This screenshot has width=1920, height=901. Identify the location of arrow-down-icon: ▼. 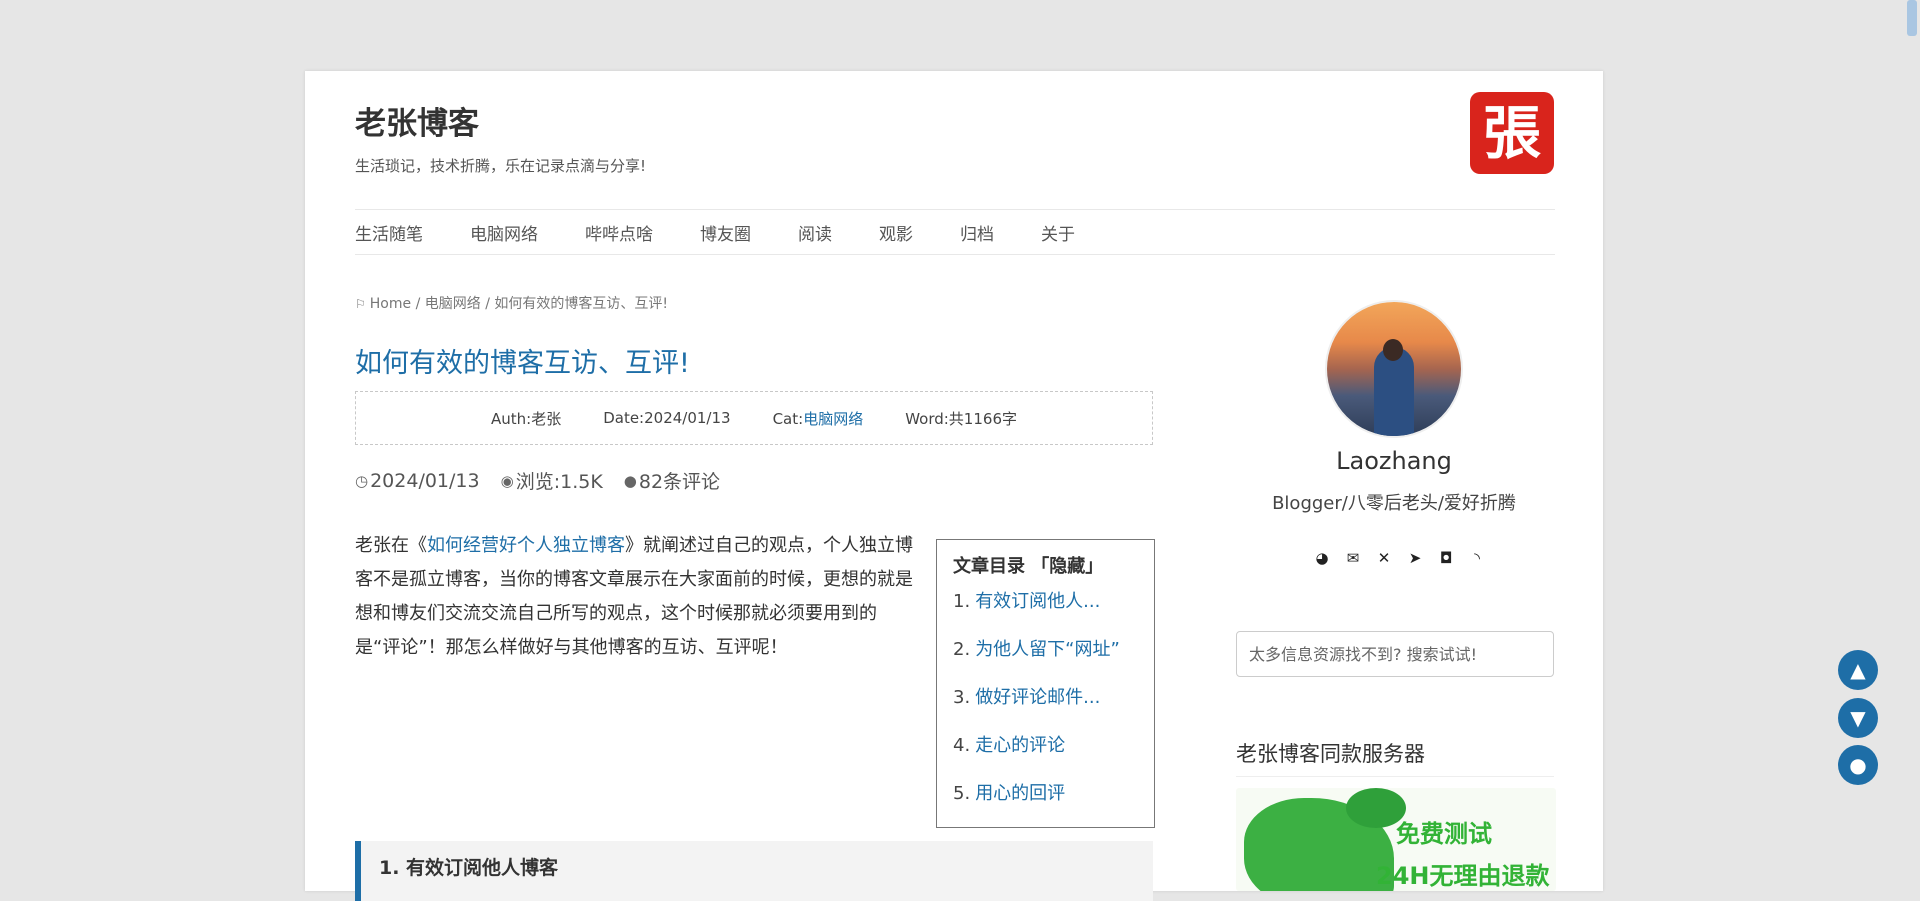
(1858, 718).